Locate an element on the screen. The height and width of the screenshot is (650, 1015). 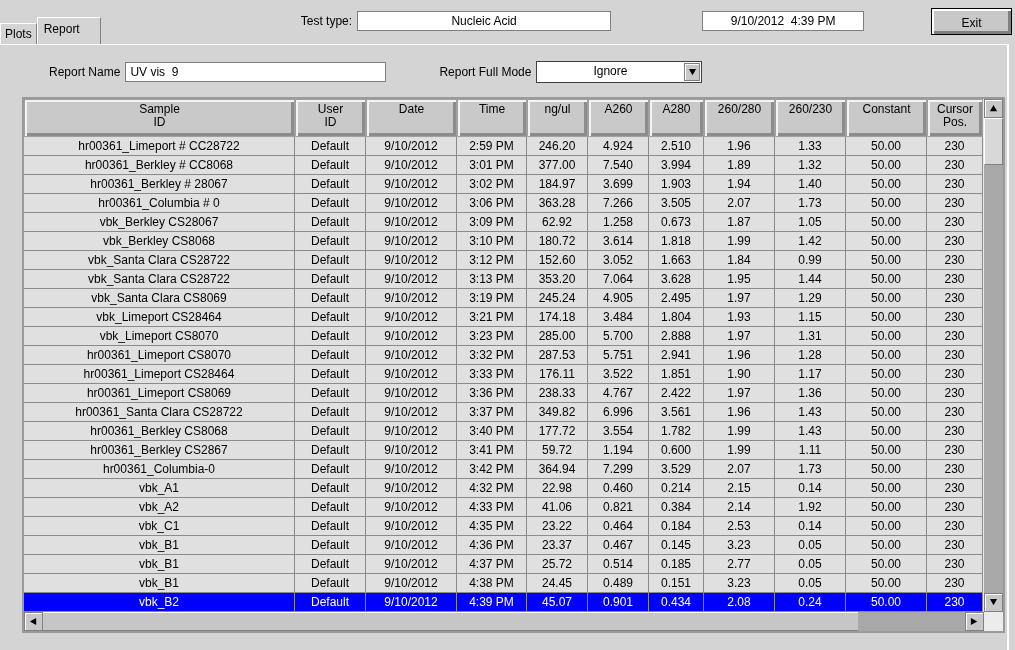
table-cell: 3.561 is located at coordinates (676, 412).